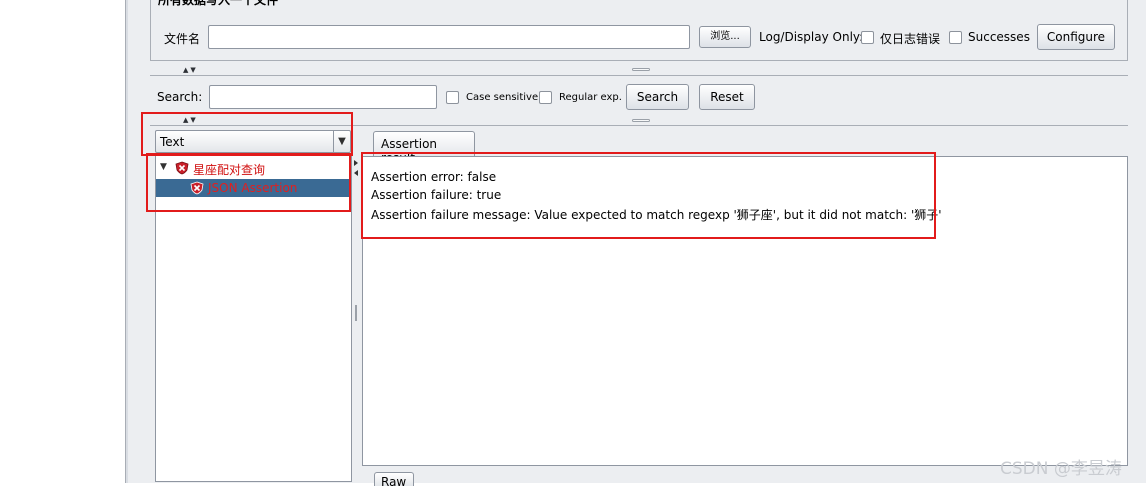  I want to click on errors-only-label: 仅日志错误, so click(910, 39).